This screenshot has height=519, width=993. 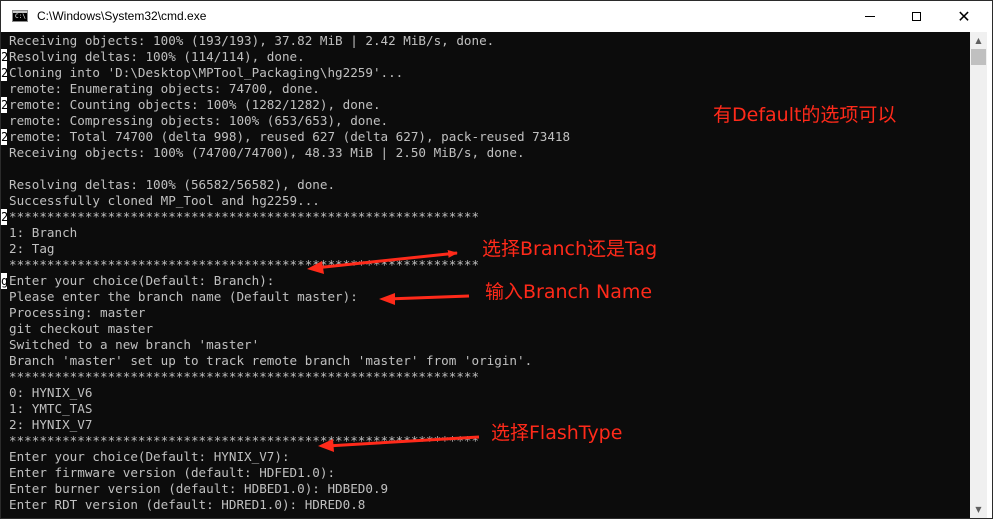 I want to click on console-edge-marks: 22222g, so click(x=5, y=275).